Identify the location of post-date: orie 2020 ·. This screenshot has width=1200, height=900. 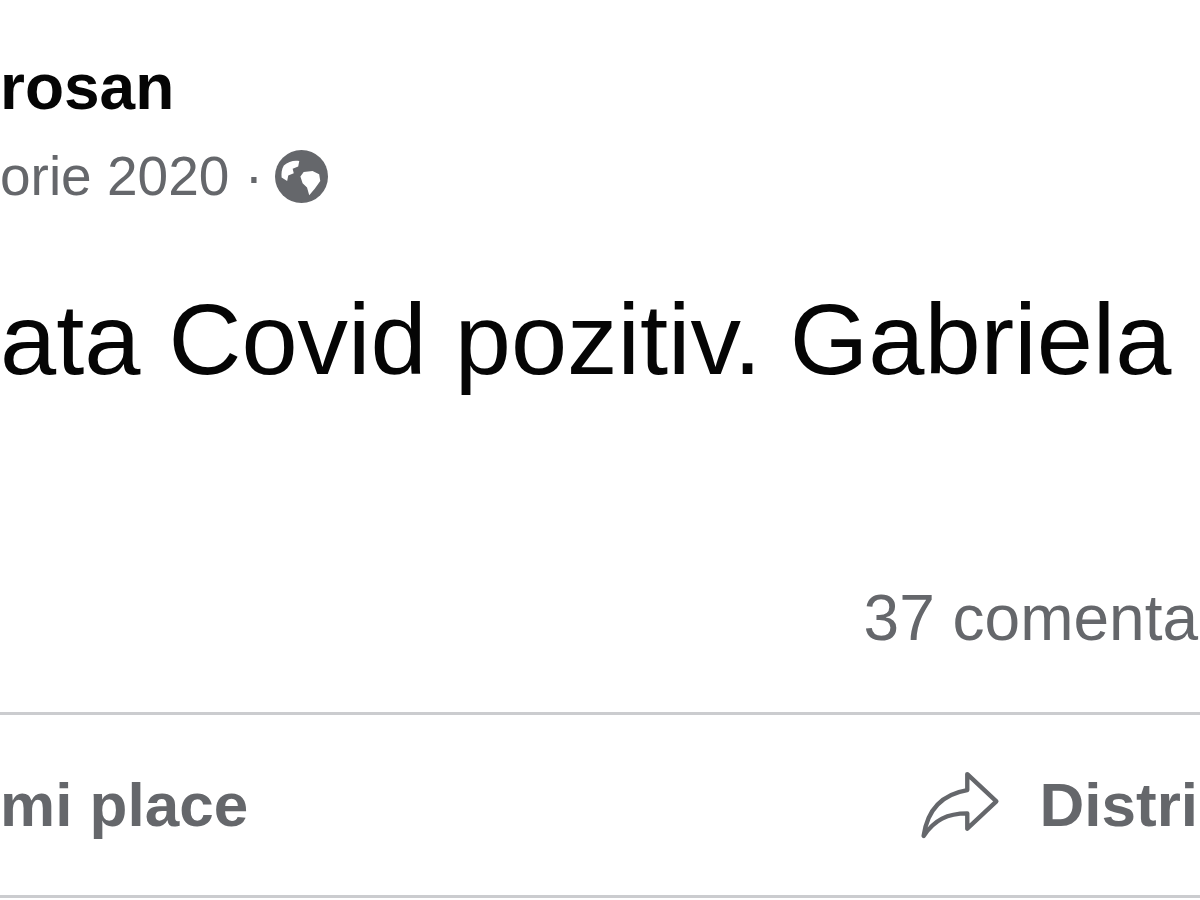
(131, 176).